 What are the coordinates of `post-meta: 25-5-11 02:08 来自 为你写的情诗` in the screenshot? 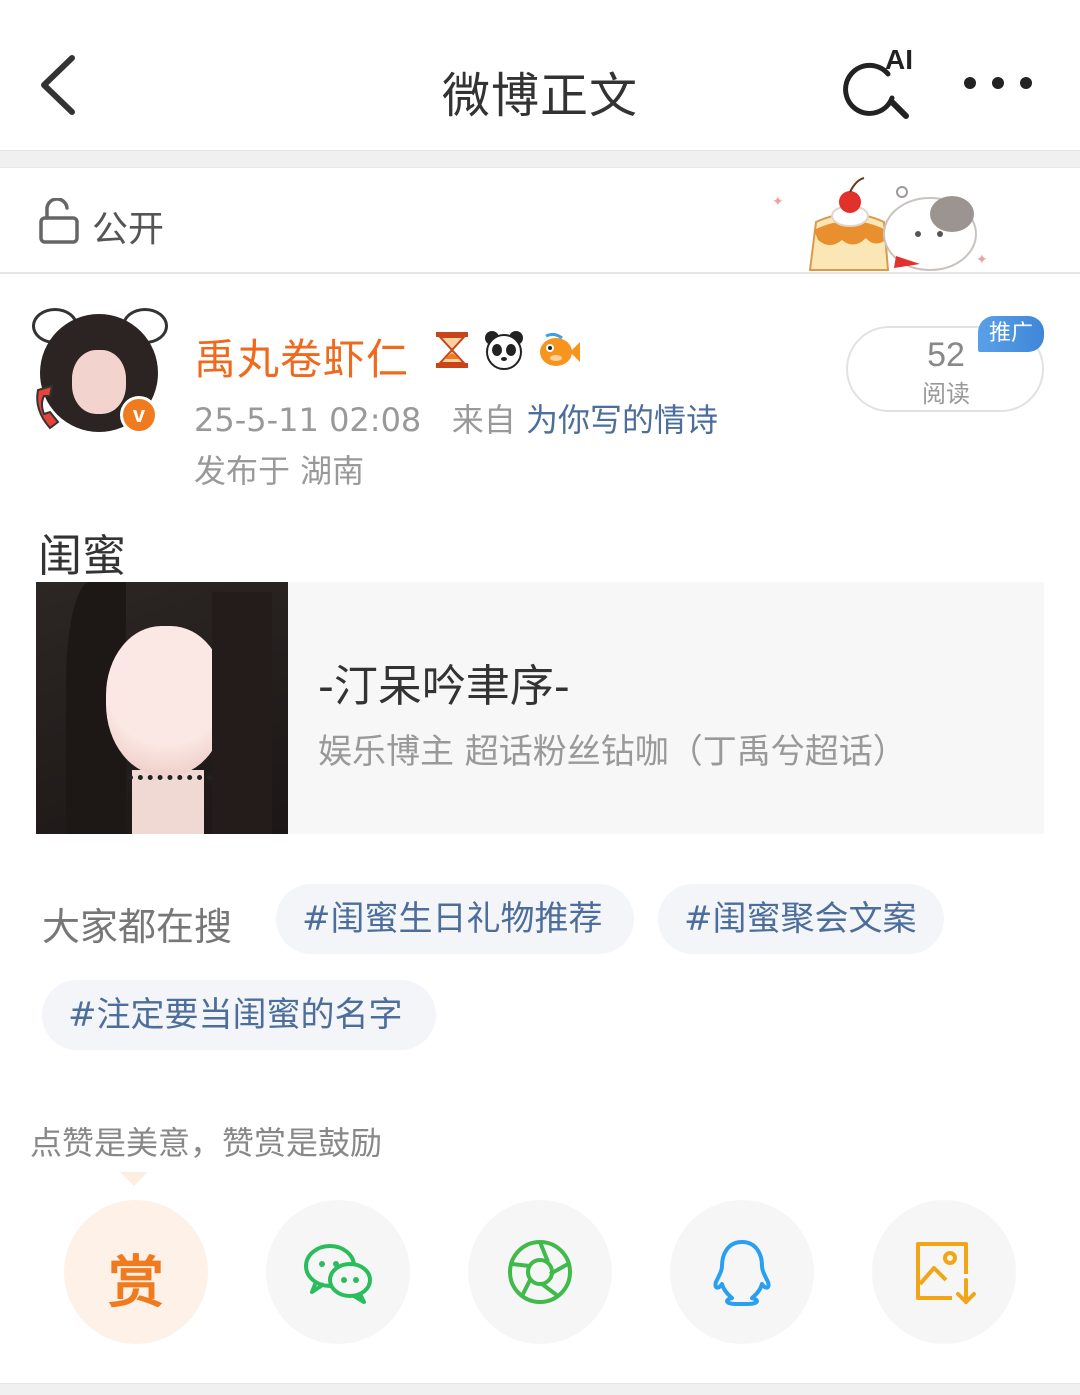 It's located at (456, 418).